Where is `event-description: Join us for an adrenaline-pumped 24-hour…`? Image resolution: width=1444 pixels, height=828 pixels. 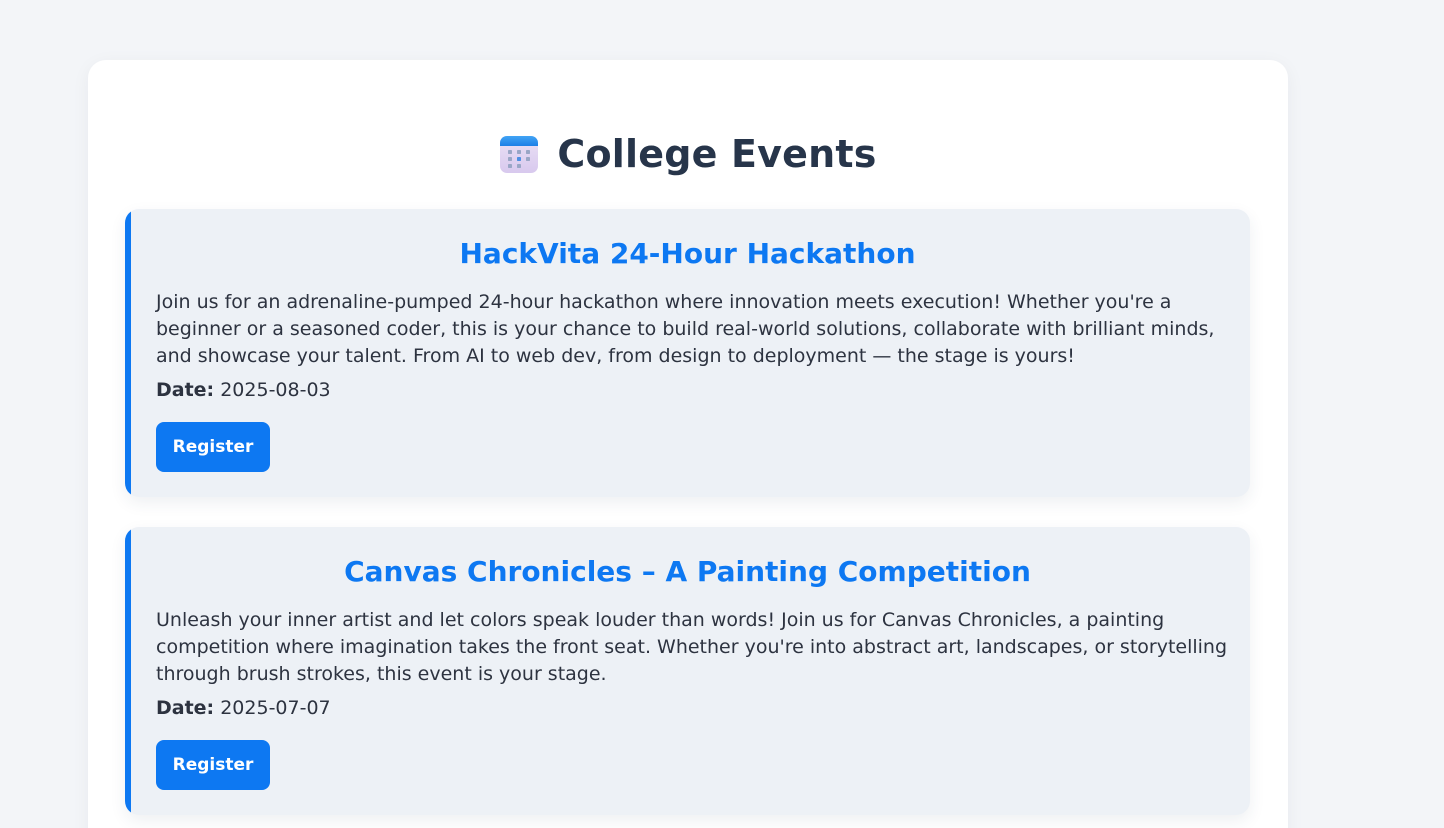 event-description: Join us for an adrenaline-pumped 24-hour… is located at coordinates (685, 329).